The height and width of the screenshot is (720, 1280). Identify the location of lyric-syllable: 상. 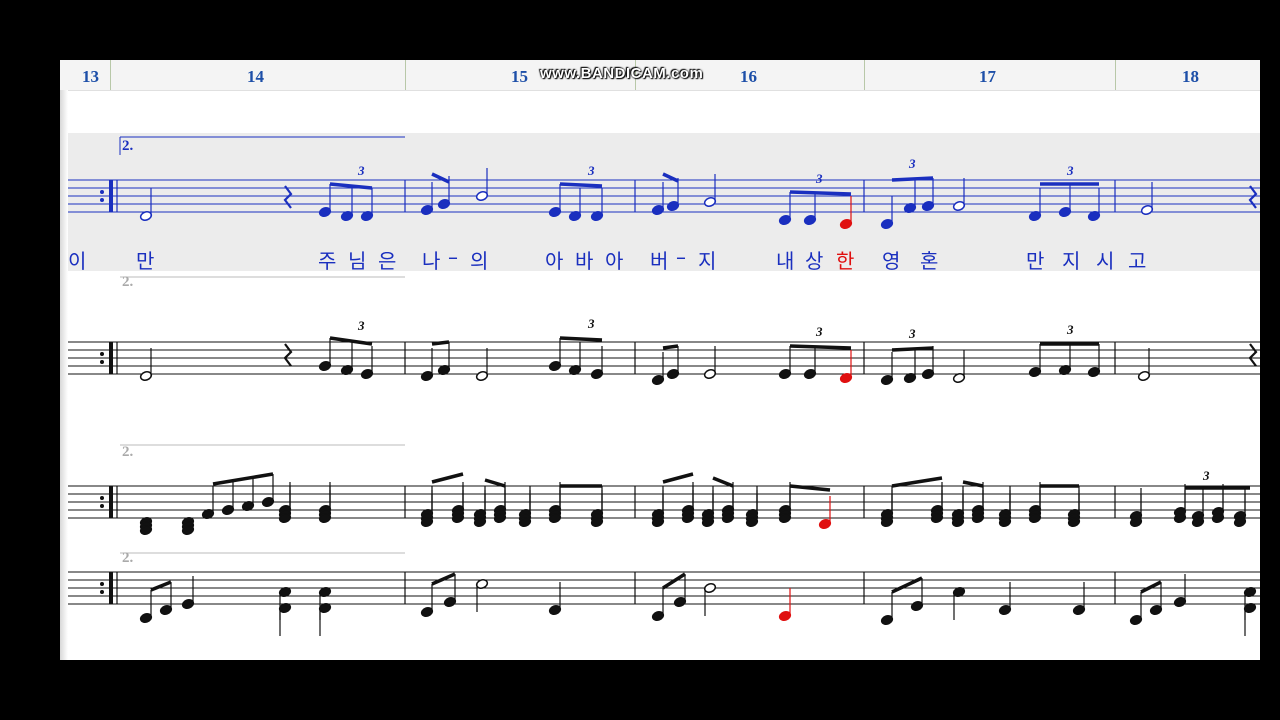
(814, 259).